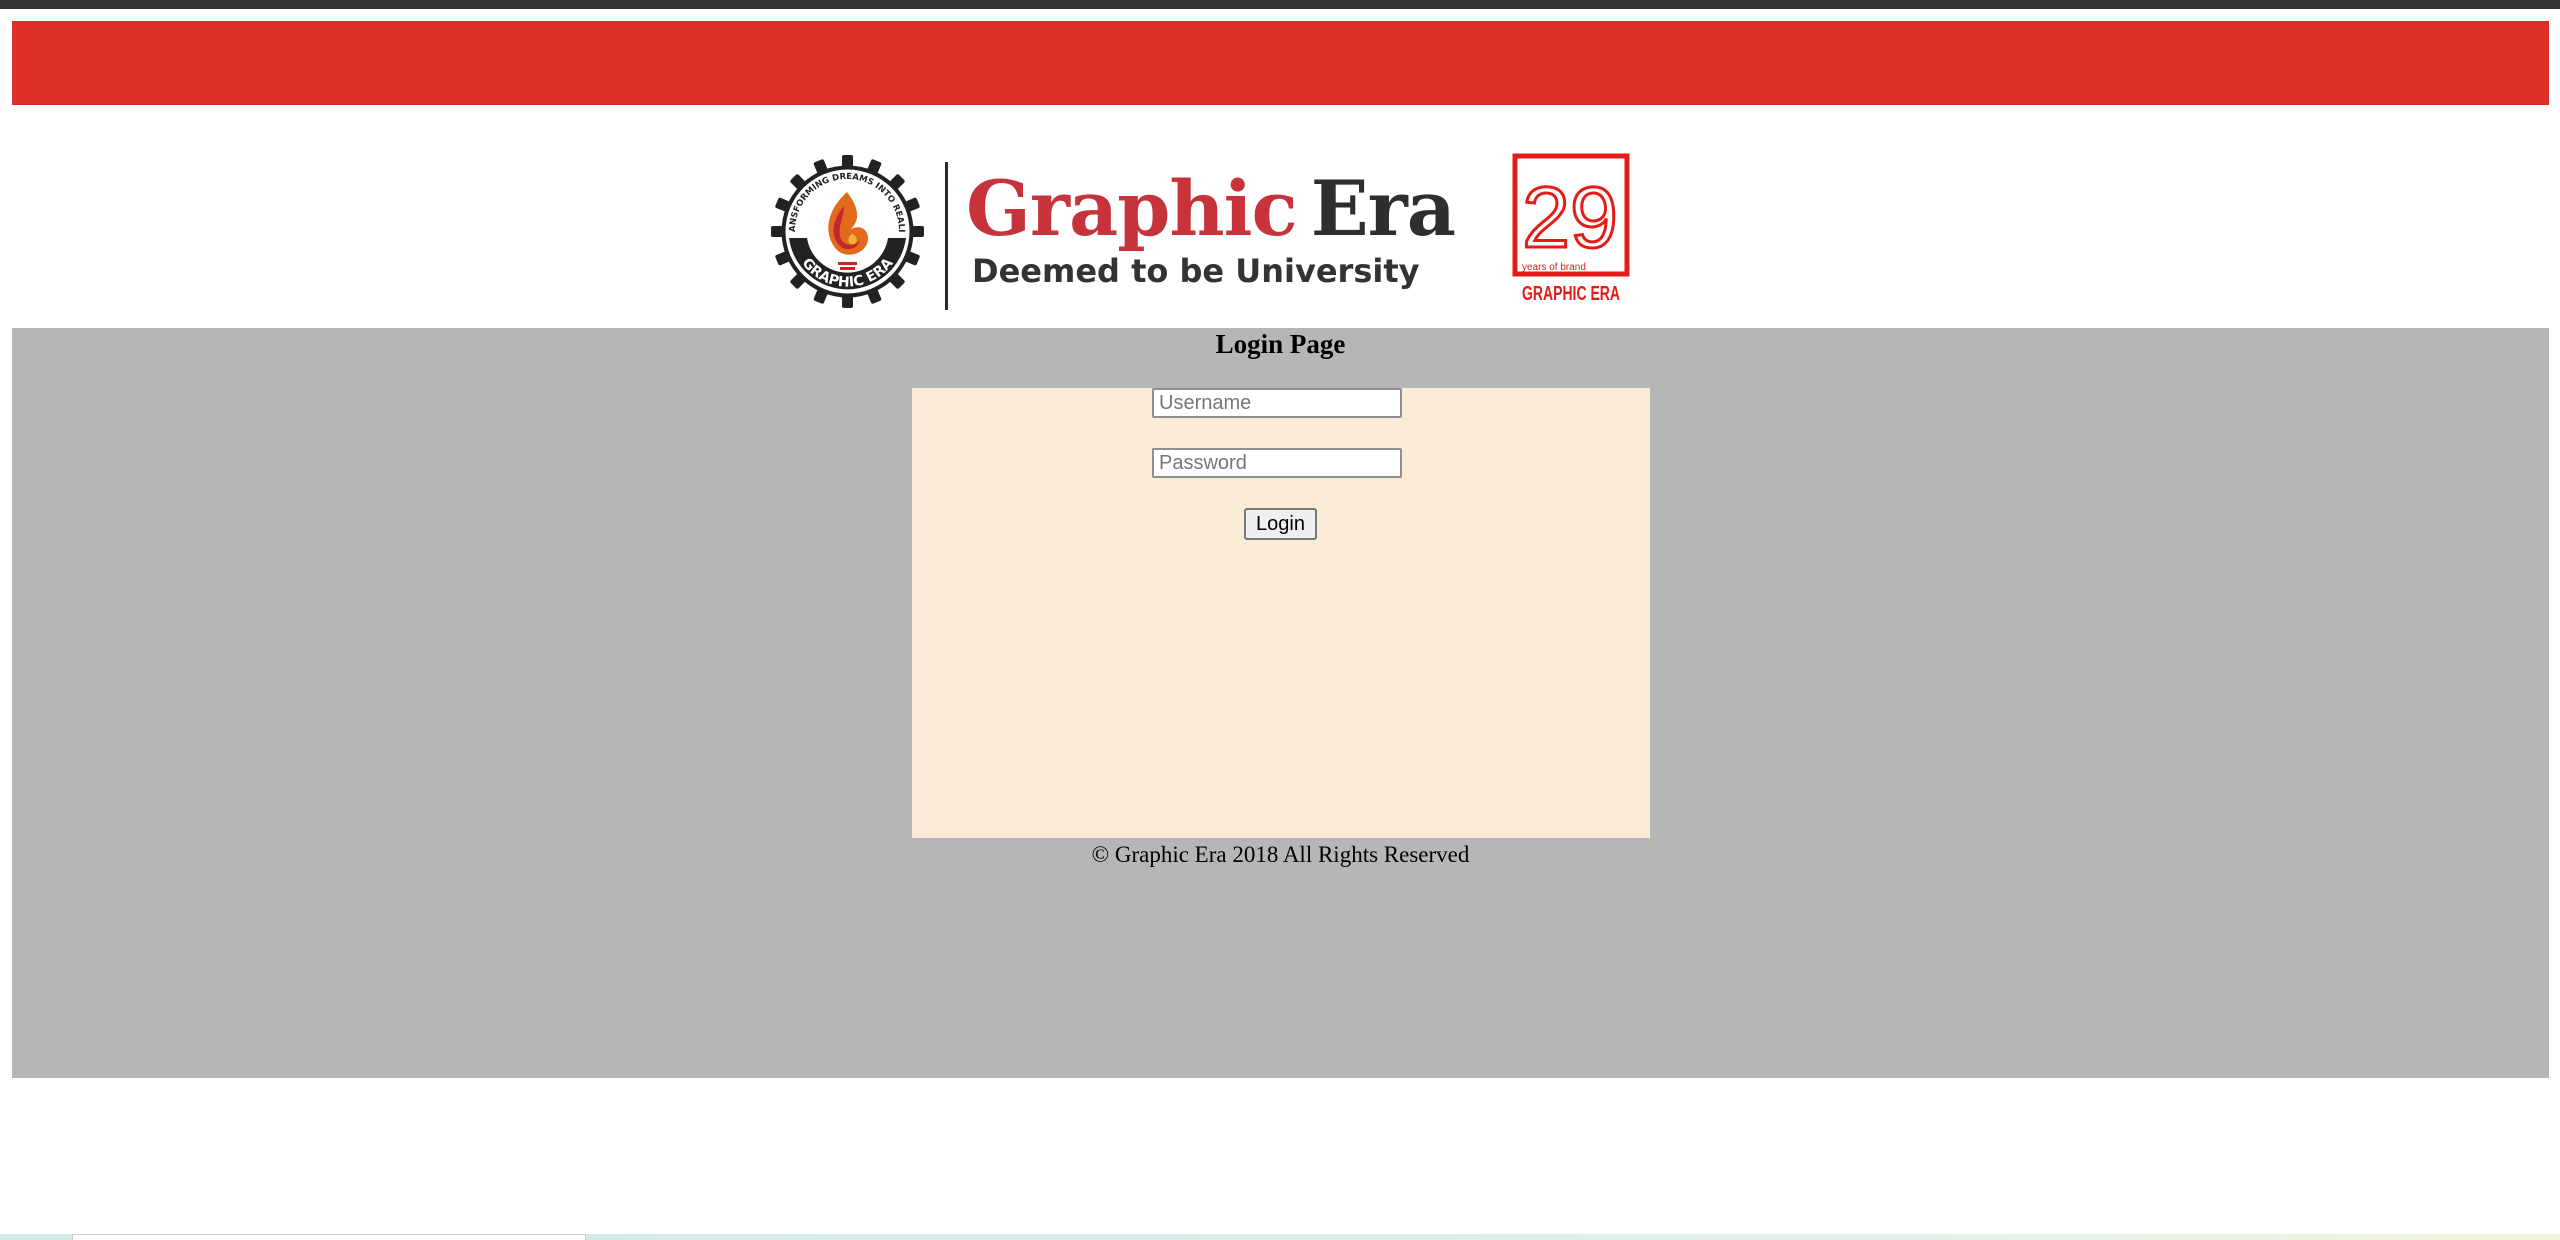  What do you see at coordinates (1280, 344) in the screenshot?
I see `page-title: Login Page` at bounding box center [1280, 344].